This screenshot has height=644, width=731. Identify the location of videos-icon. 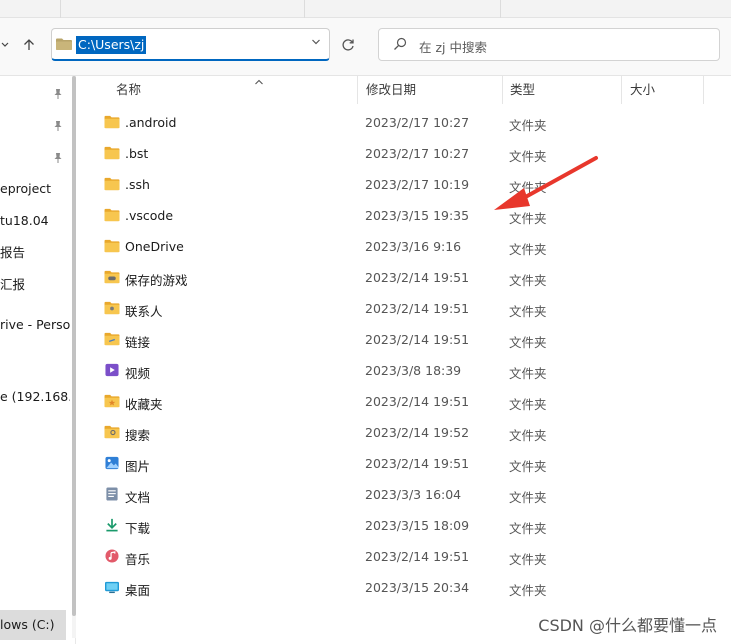
(112, 370).